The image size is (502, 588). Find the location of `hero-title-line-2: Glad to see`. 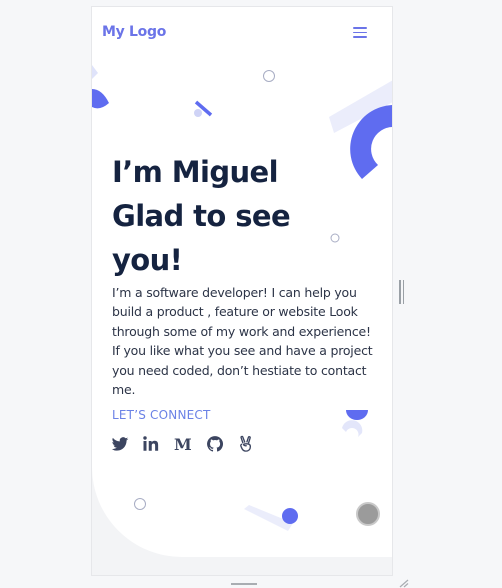

hero-title-line-2: Glad to see is located at coordinates (201, 216).